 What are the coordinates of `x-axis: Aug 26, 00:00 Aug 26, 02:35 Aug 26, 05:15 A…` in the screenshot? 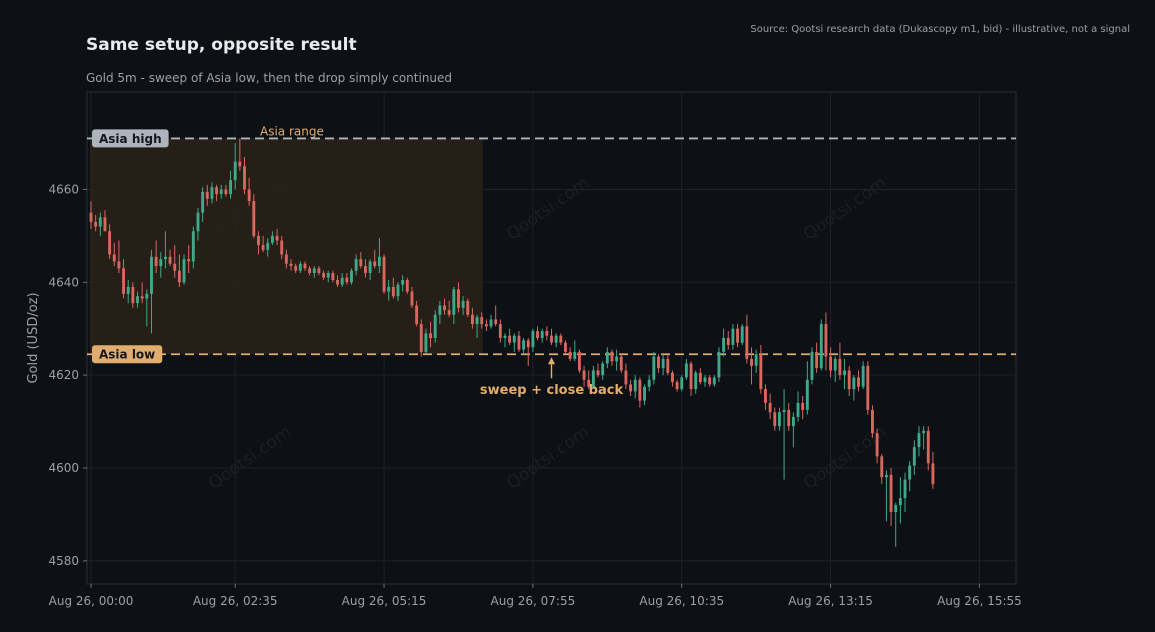 It's located at (535, 596).